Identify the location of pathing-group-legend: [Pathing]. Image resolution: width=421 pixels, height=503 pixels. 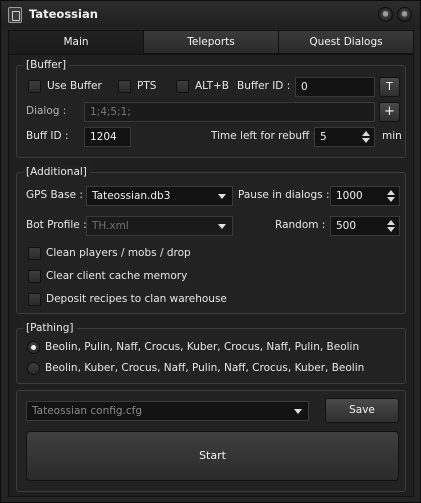
(50, 328).